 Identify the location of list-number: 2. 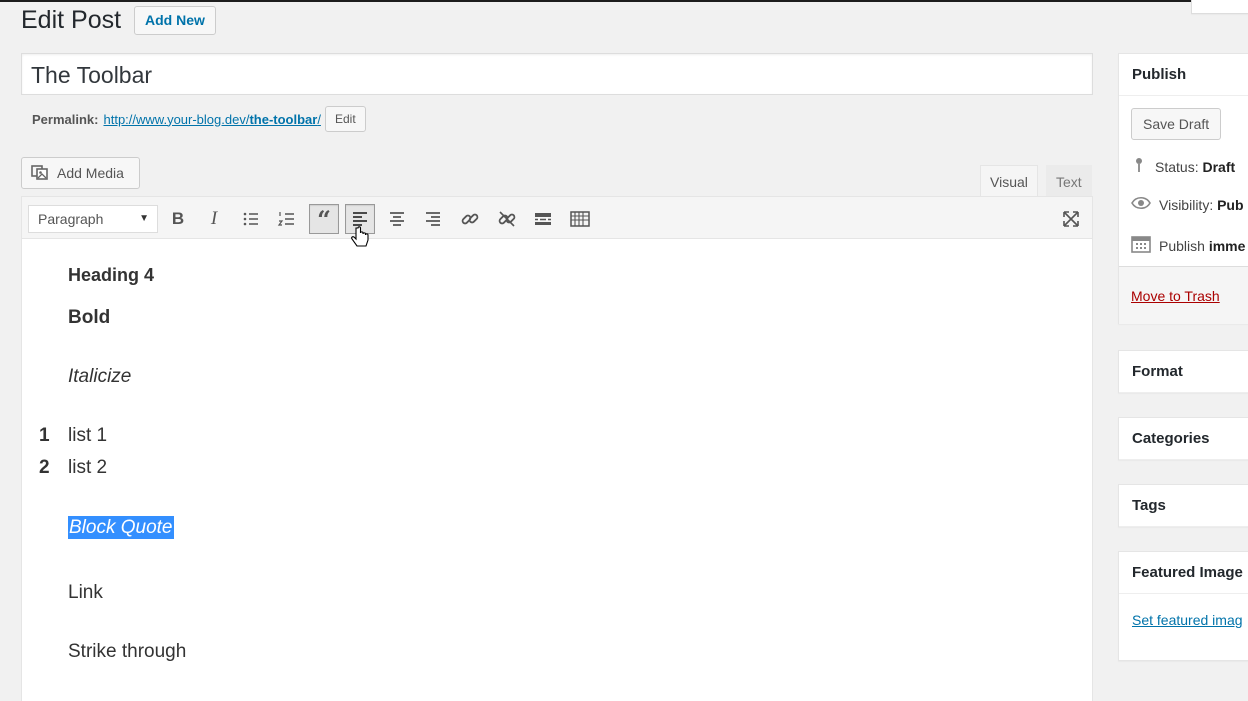
(44, 467).